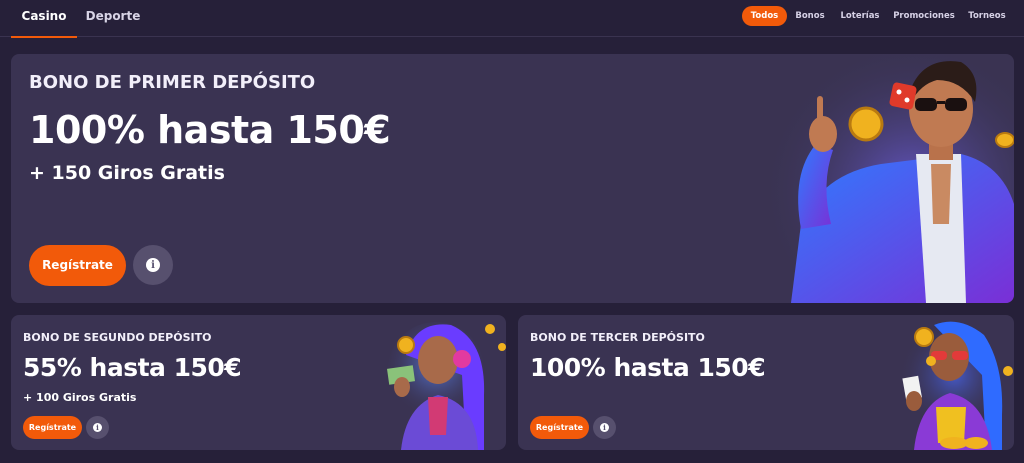 This screenshot has height=463, width=1024. Describe the element at coordinates (132, 367) in the screenshot. I see `promo-headline: 55% hasta 150€` at that location.